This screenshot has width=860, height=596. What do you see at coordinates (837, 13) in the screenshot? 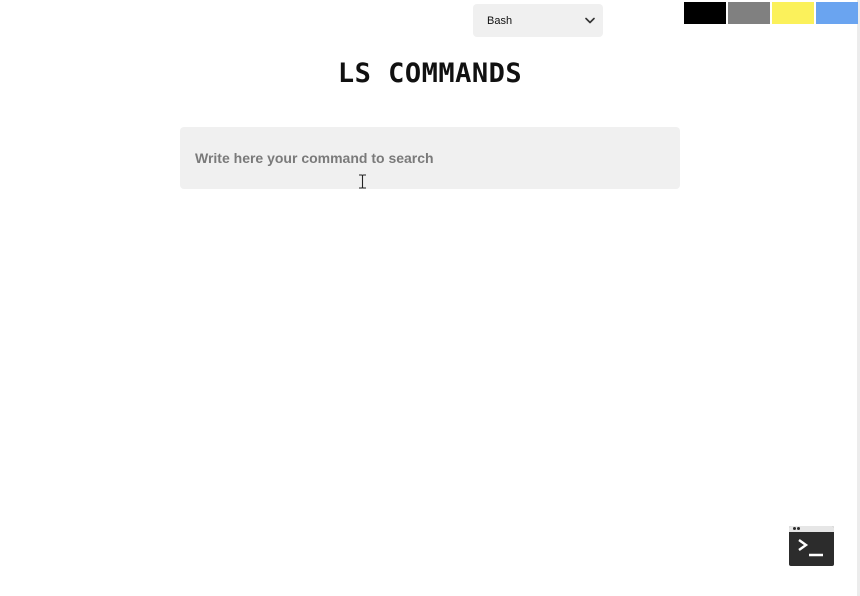
I see `theme-swatch-blue` at bounding box center [837, 13].